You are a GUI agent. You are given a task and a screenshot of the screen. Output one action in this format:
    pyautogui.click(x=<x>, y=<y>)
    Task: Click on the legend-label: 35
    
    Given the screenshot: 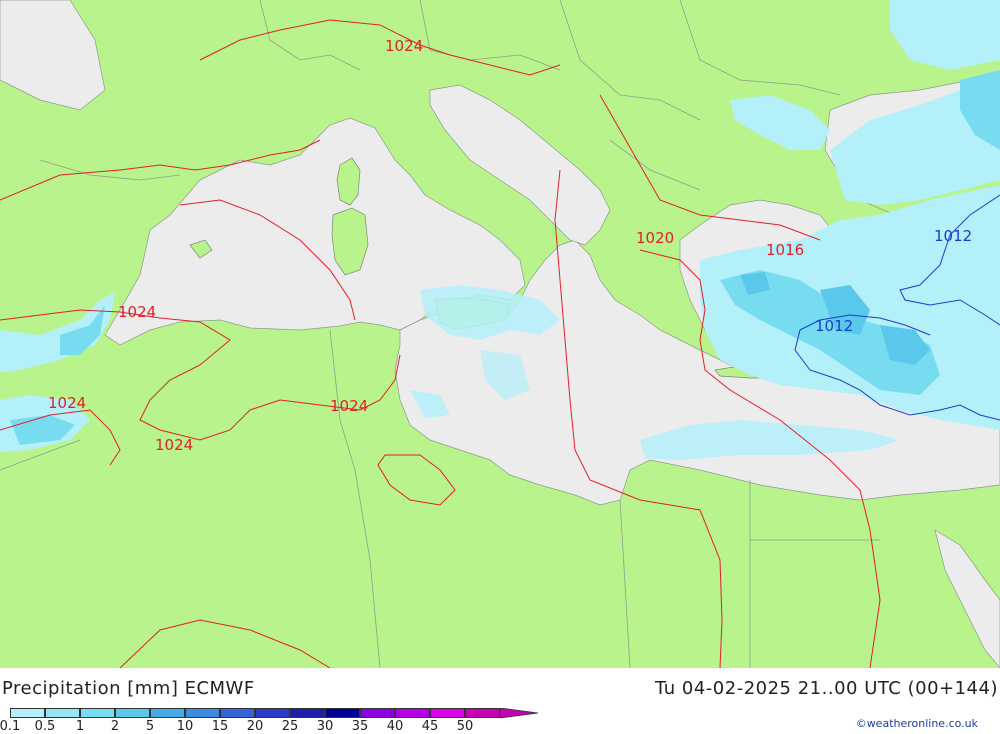 What is the action you would take?
    pyautogui.click(x=360, y=726)
    